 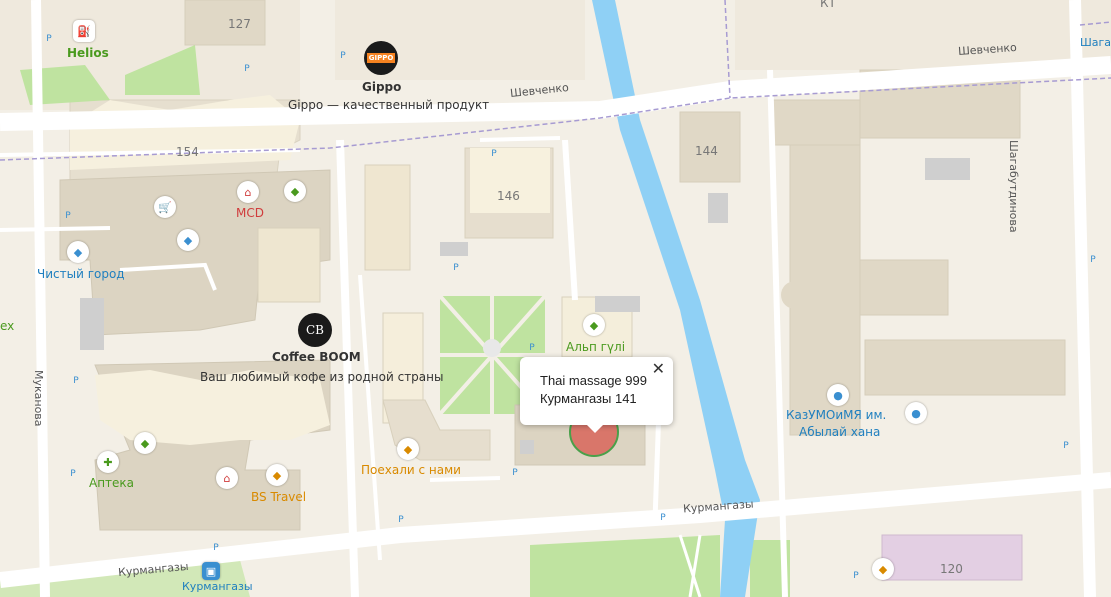 I want to click on pharmacy-cross-icon: ✚, so click(x=108, y=462).